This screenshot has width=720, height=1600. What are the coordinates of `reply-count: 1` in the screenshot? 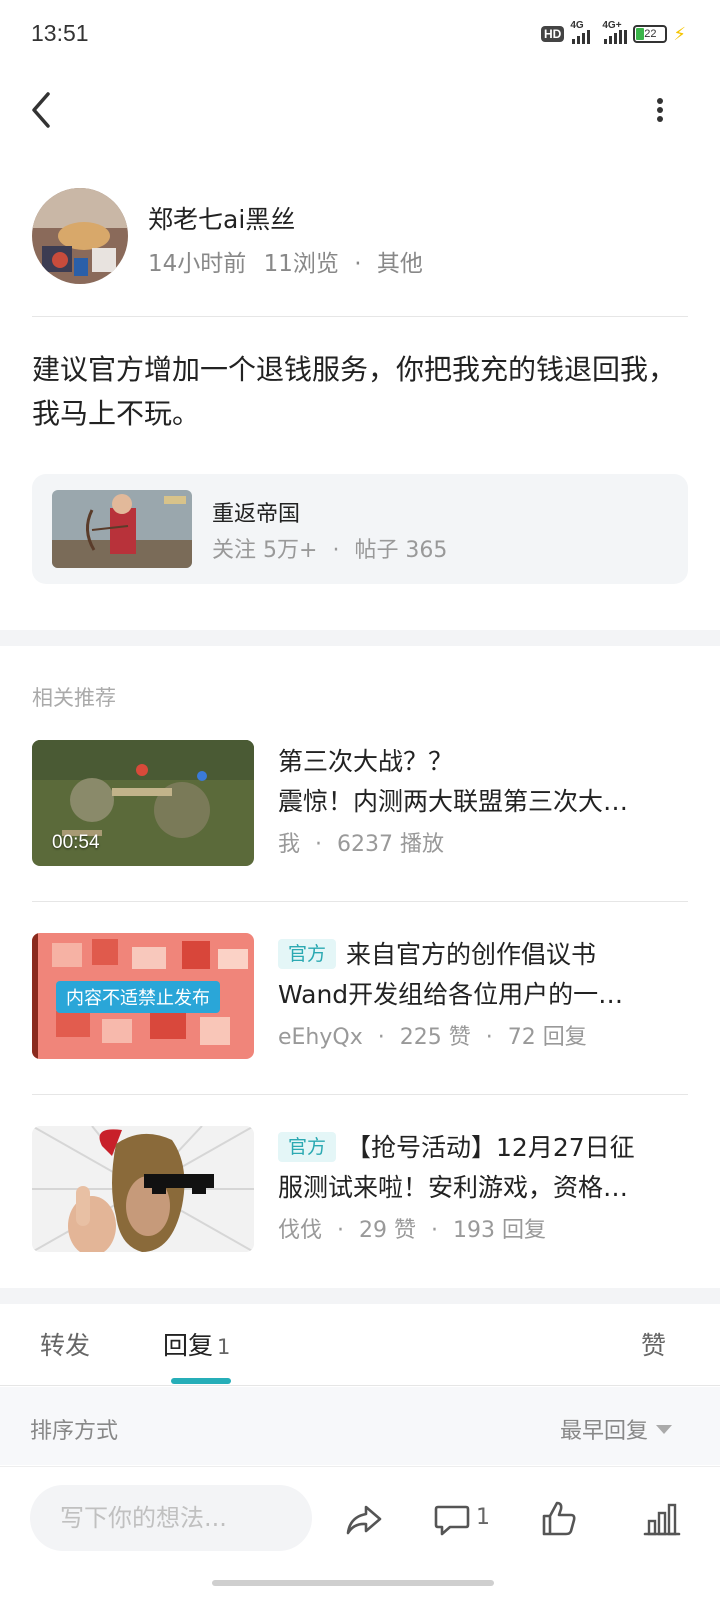 It's located at (224, 1347).